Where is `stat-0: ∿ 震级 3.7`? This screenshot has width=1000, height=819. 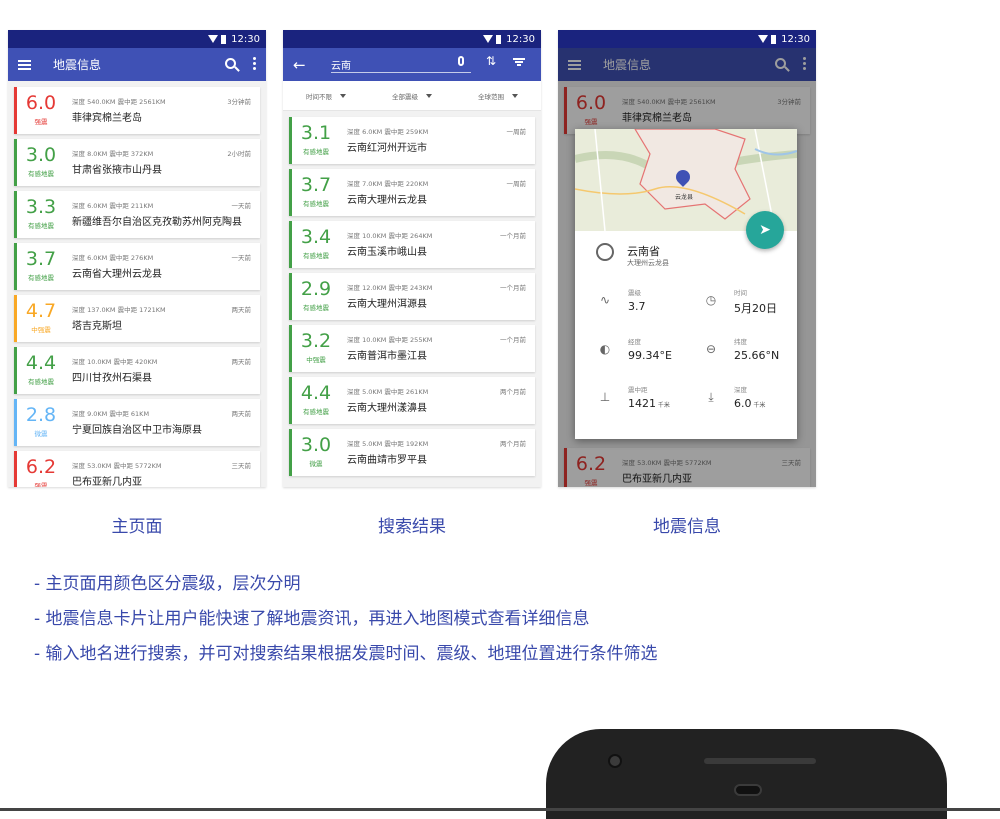
stat-0: ∿ 震级 3.7 is located at coordinates (642, 302).